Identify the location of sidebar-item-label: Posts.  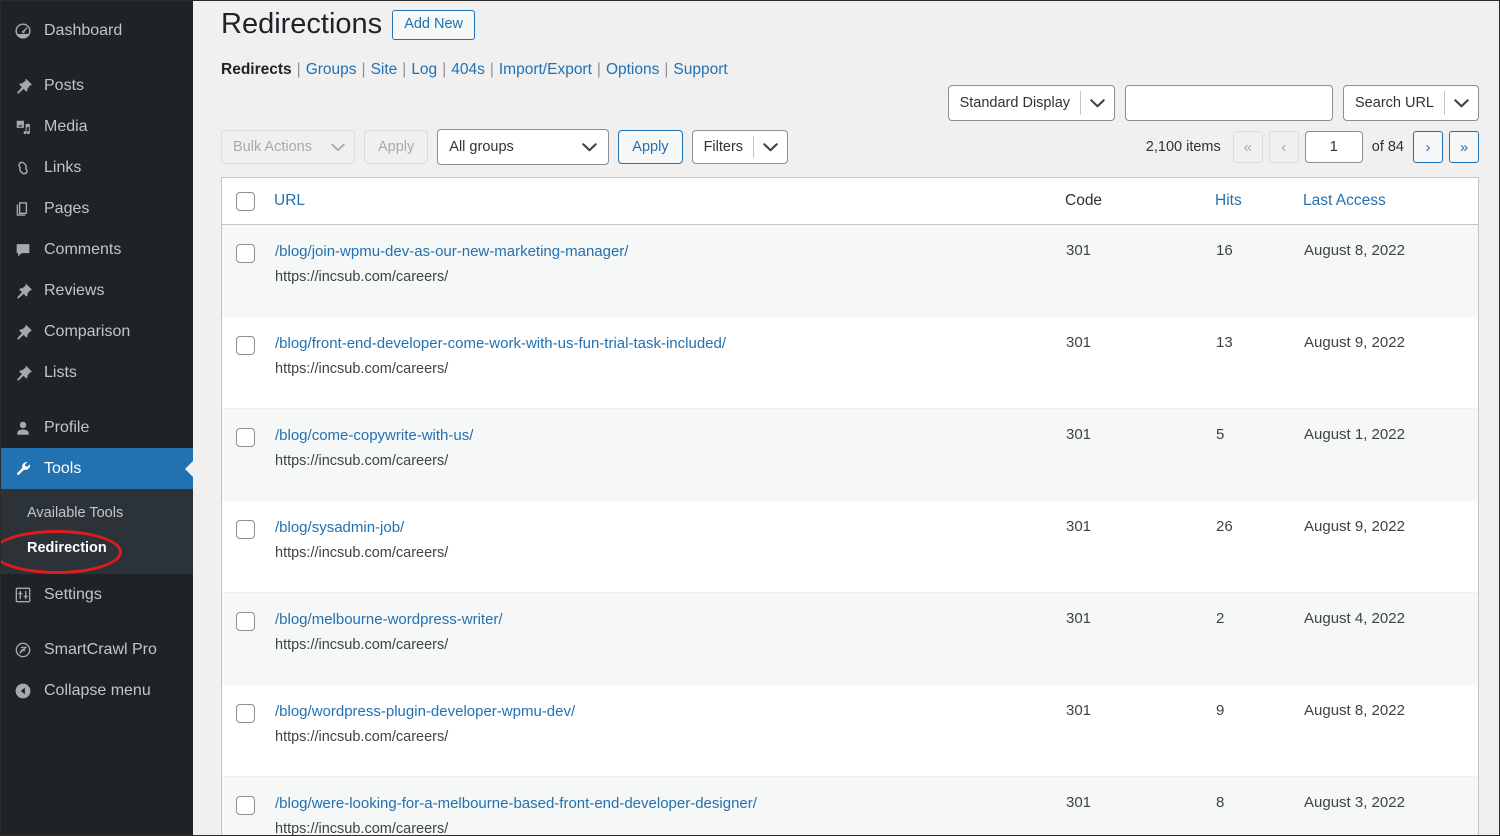
(64, 85).